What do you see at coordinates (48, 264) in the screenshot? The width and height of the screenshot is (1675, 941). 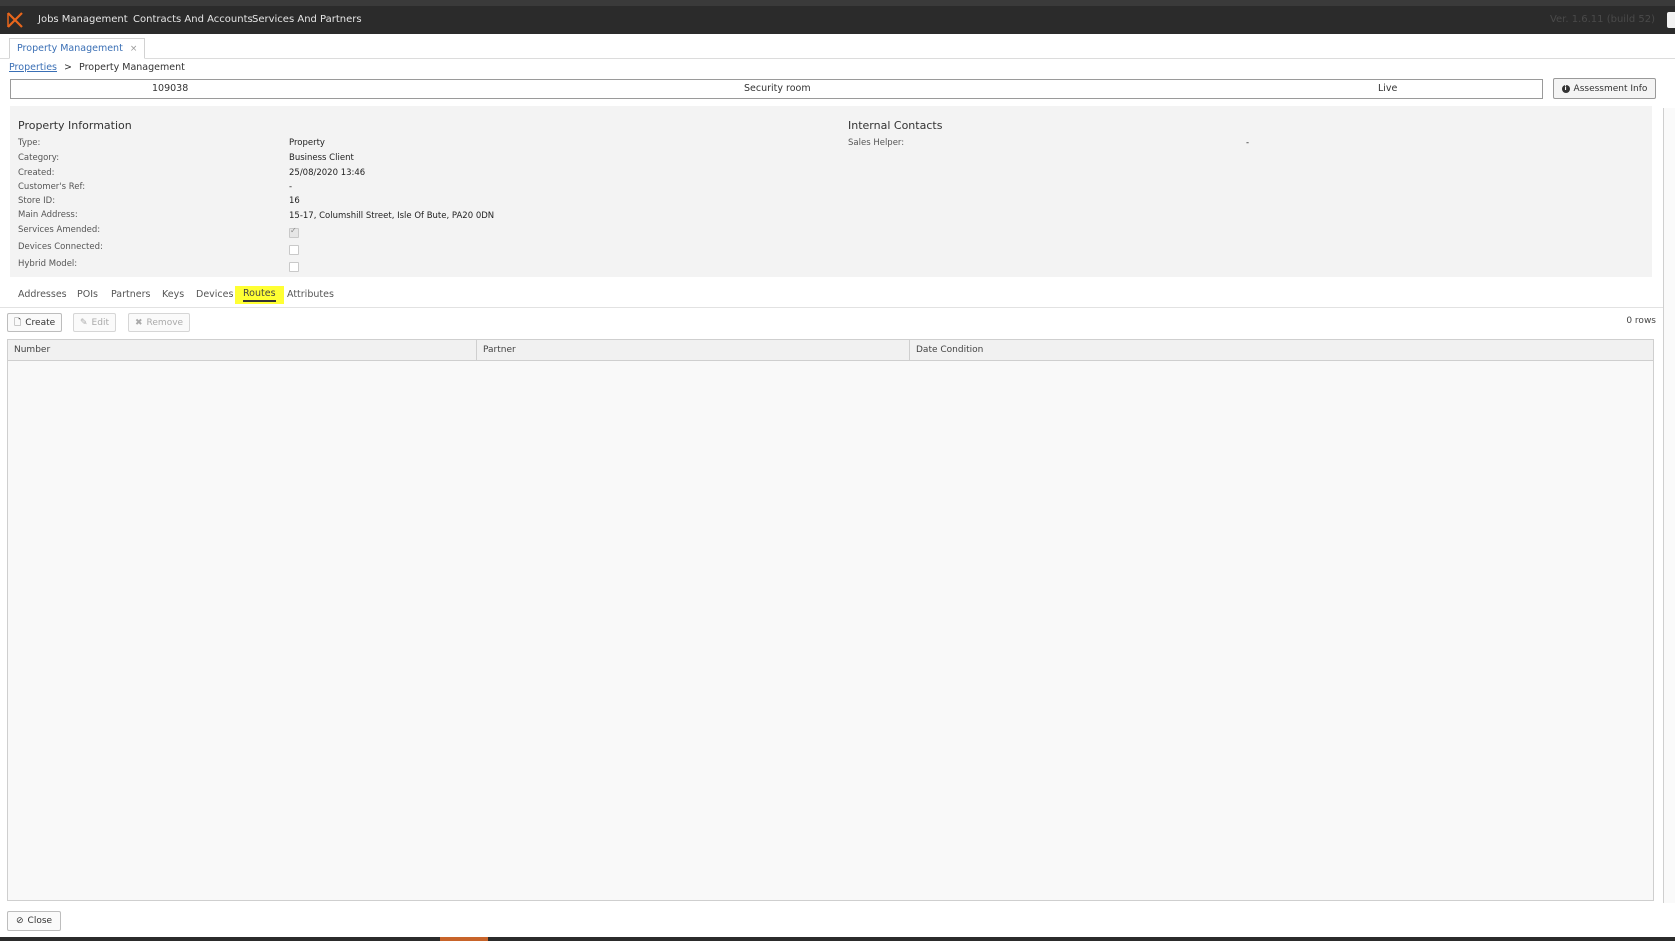 I see `hybrid-model-label: Hybrid Model:` at bounding box center [48, 264].